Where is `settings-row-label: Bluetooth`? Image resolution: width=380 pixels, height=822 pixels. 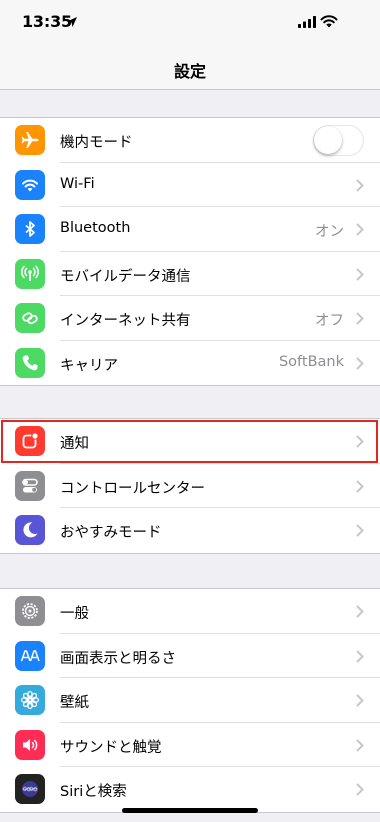
settings-row-label: Bluetooth is located at coordinates (95, 228).